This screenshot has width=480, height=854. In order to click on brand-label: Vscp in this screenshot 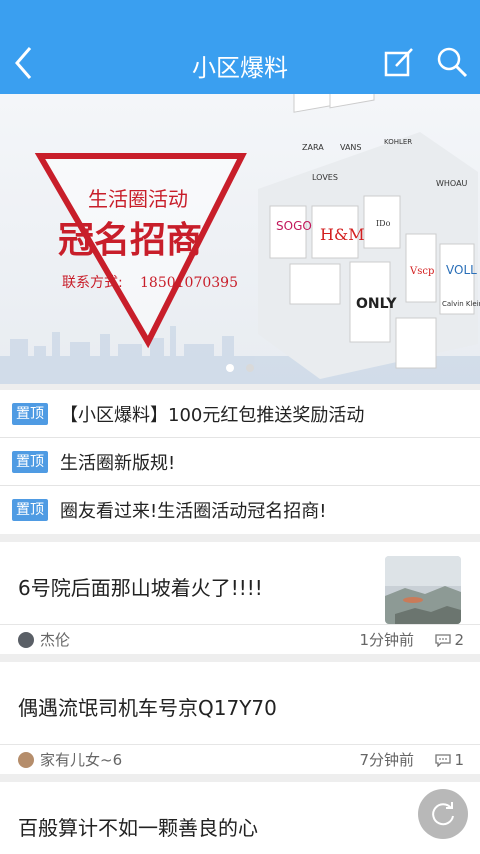, I will do `click(421, 271)`.